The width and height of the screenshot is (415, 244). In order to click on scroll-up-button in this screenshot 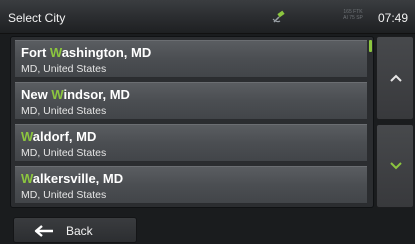, I will do `click(395, 78)`.